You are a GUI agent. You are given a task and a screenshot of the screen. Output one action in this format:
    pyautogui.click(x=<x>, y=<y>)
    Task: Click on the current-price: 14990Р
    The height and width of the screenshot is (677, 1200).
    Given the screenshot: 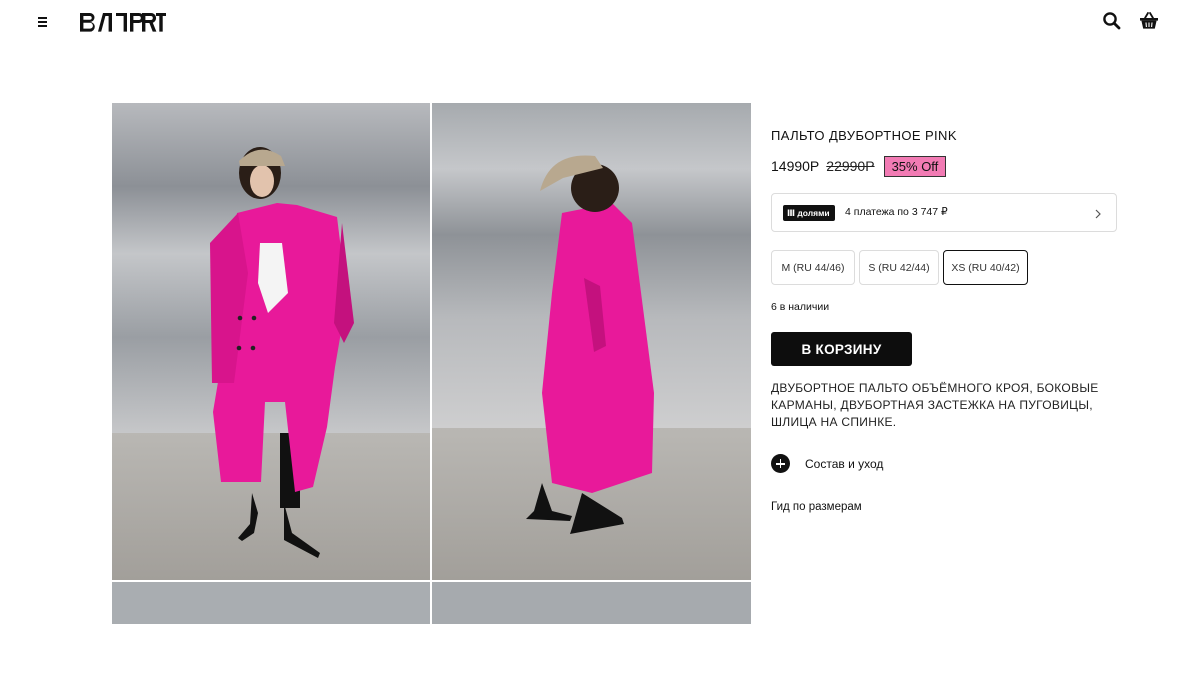 What is the action you would take?
    pyautogui.click(x=795, y=166)
    